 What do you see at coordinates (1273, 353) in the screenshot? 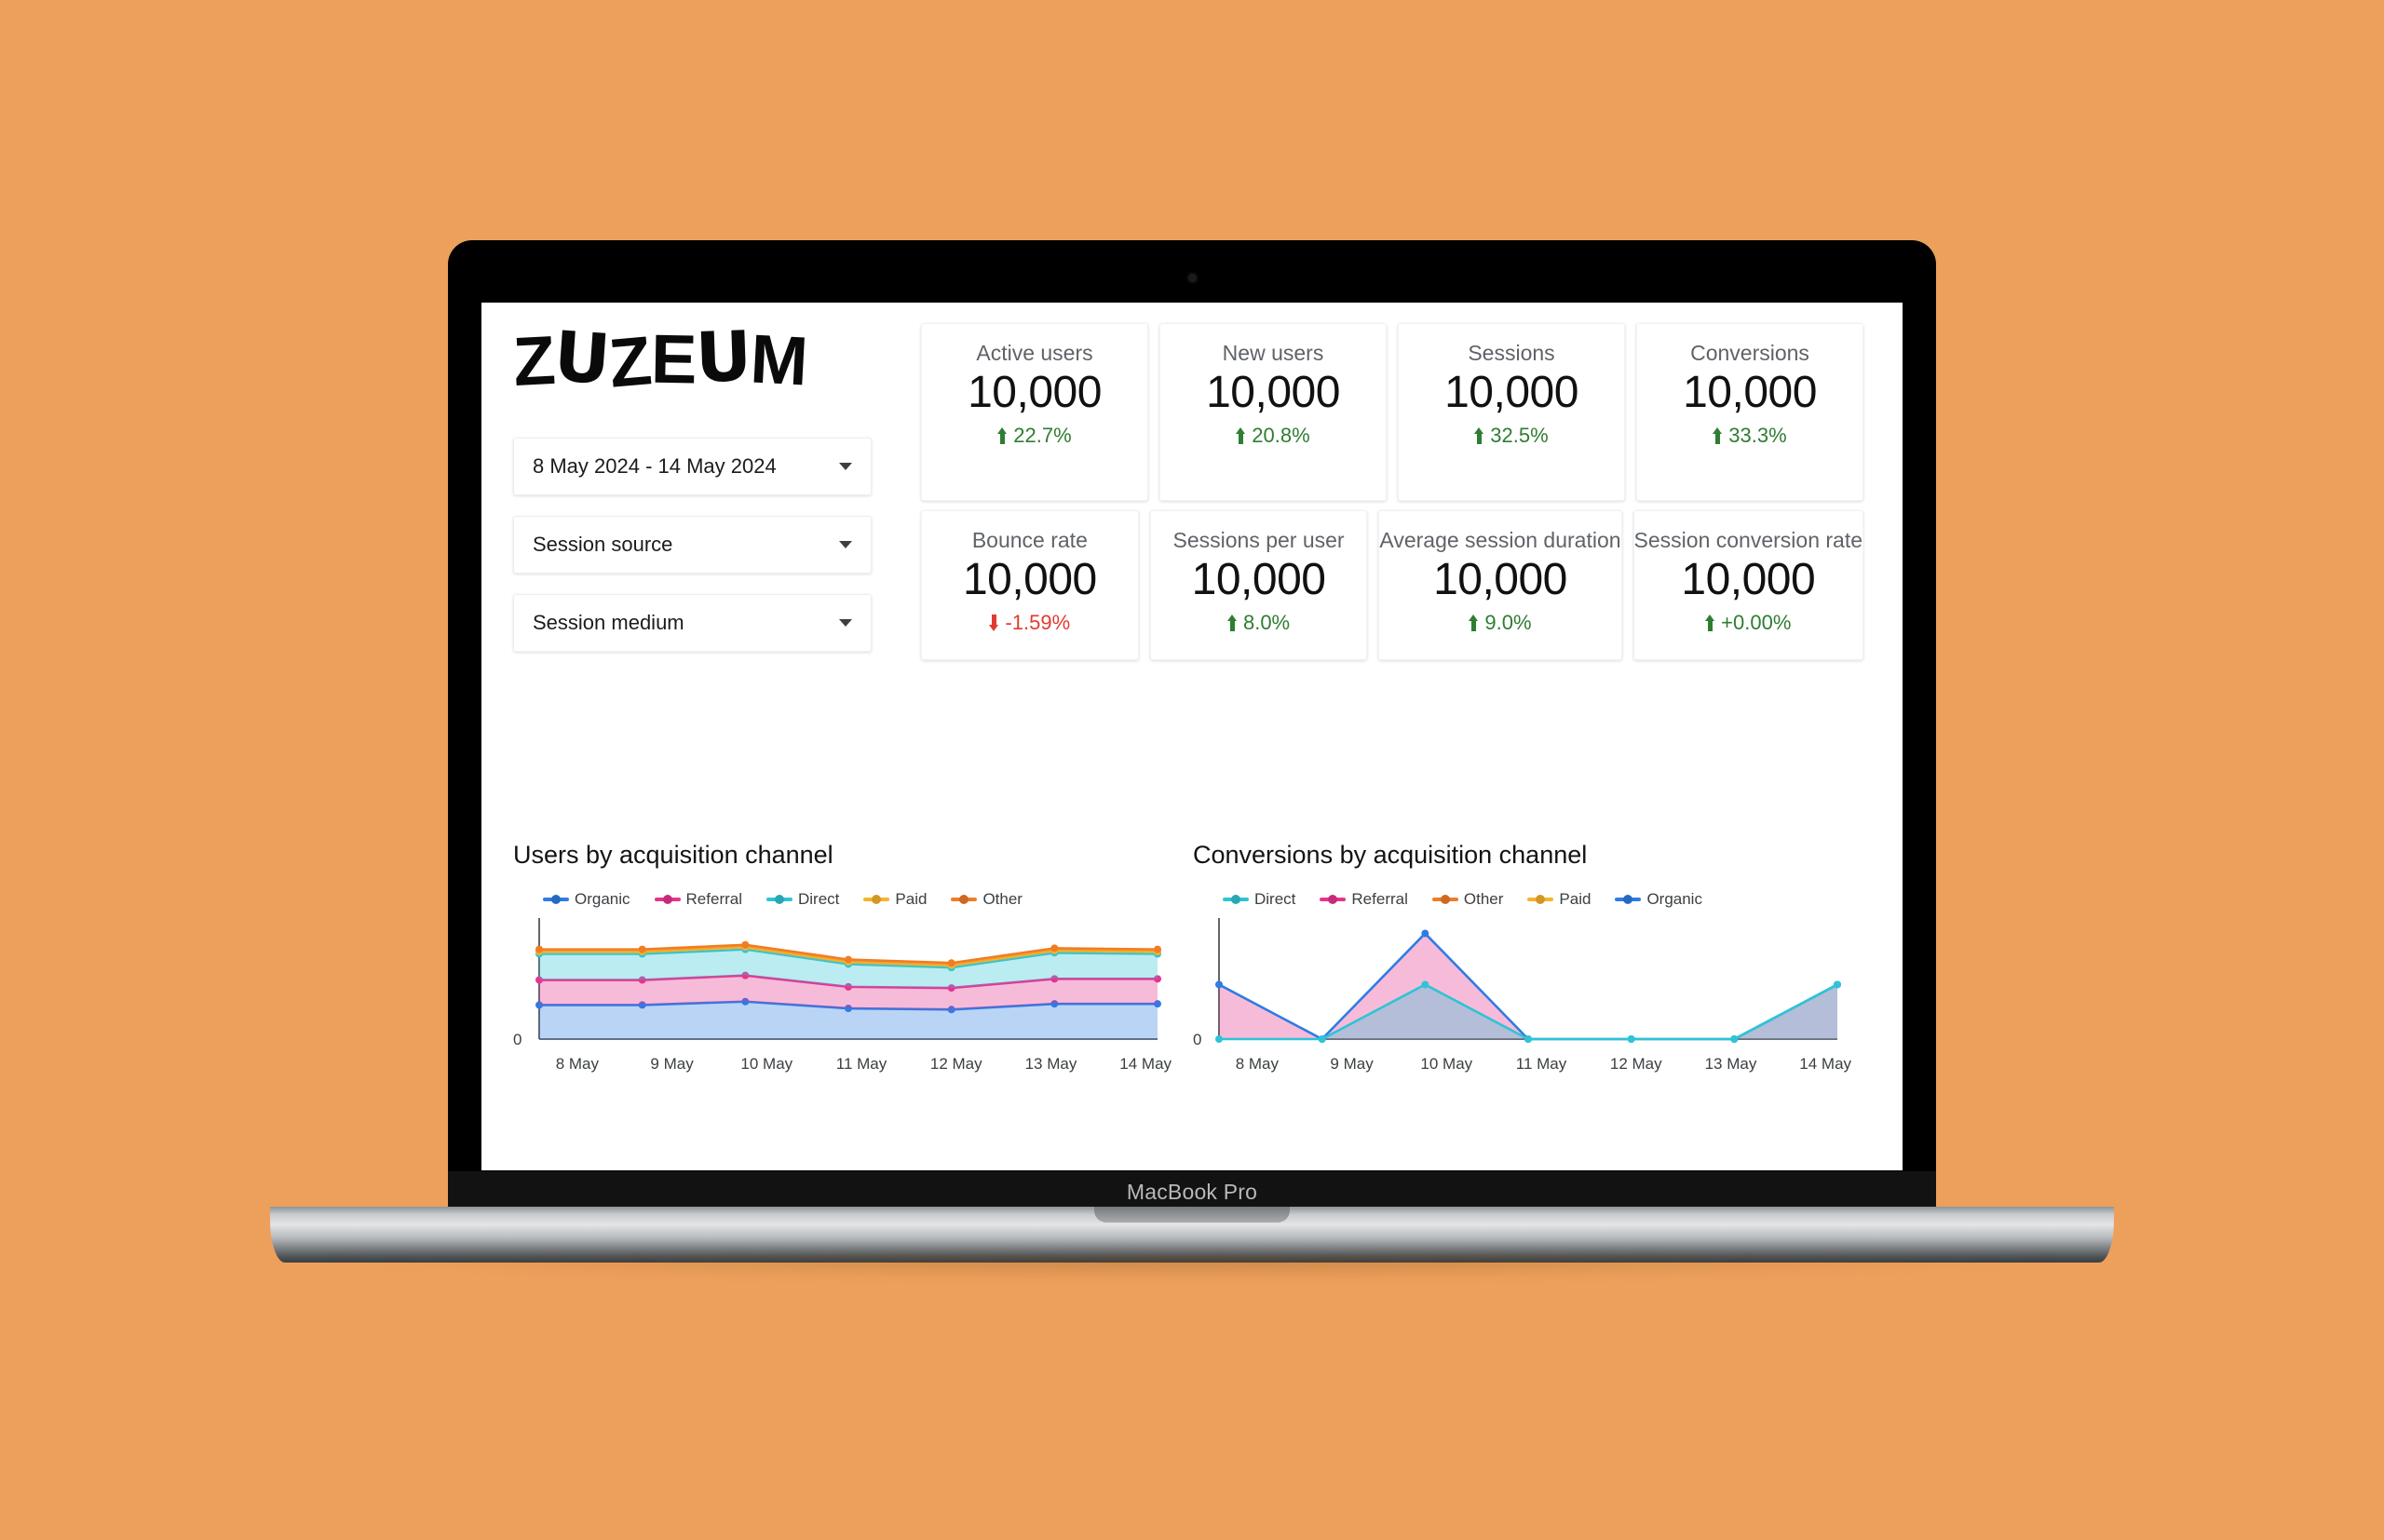
I see `kpi-label: New users` at bounding box center [1273, 353].